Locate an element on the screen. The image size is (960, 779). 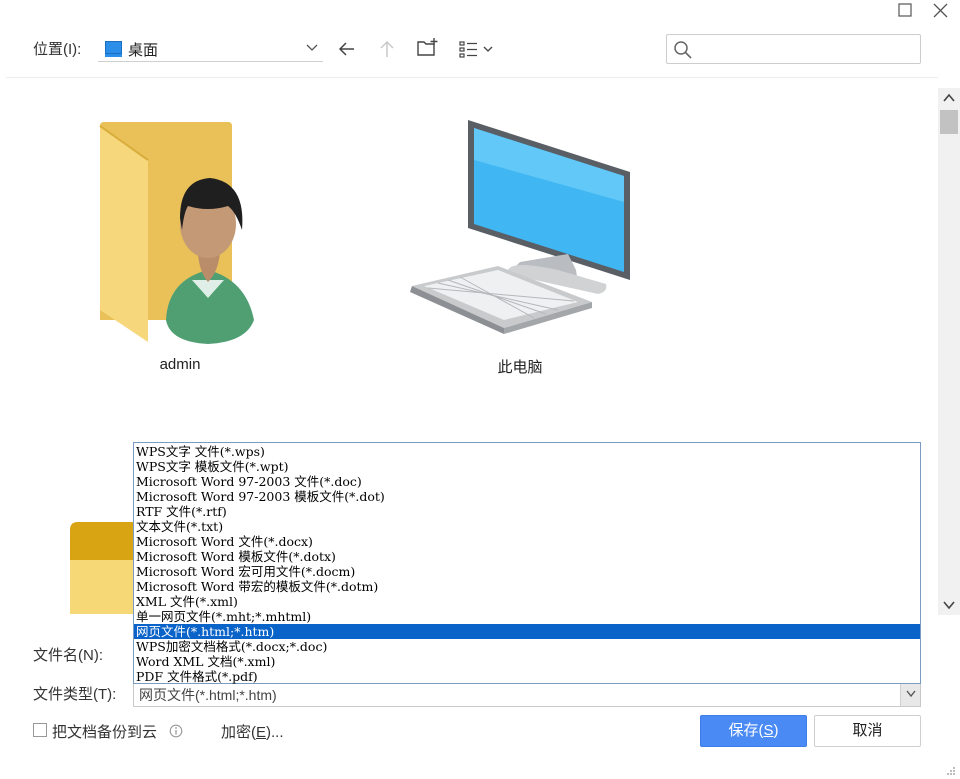
chevron-up-icon is located at coordinates (949, 97).